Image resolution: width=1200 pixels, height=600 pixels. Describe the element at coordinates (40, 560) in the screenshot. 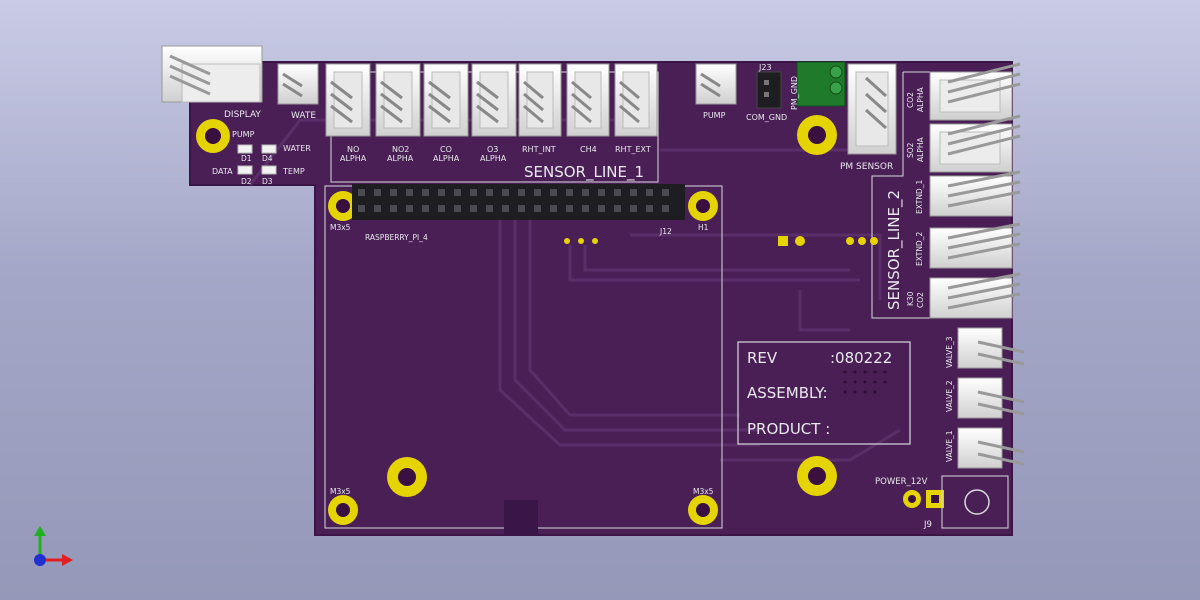

I see `z-axis-icon` at that location.